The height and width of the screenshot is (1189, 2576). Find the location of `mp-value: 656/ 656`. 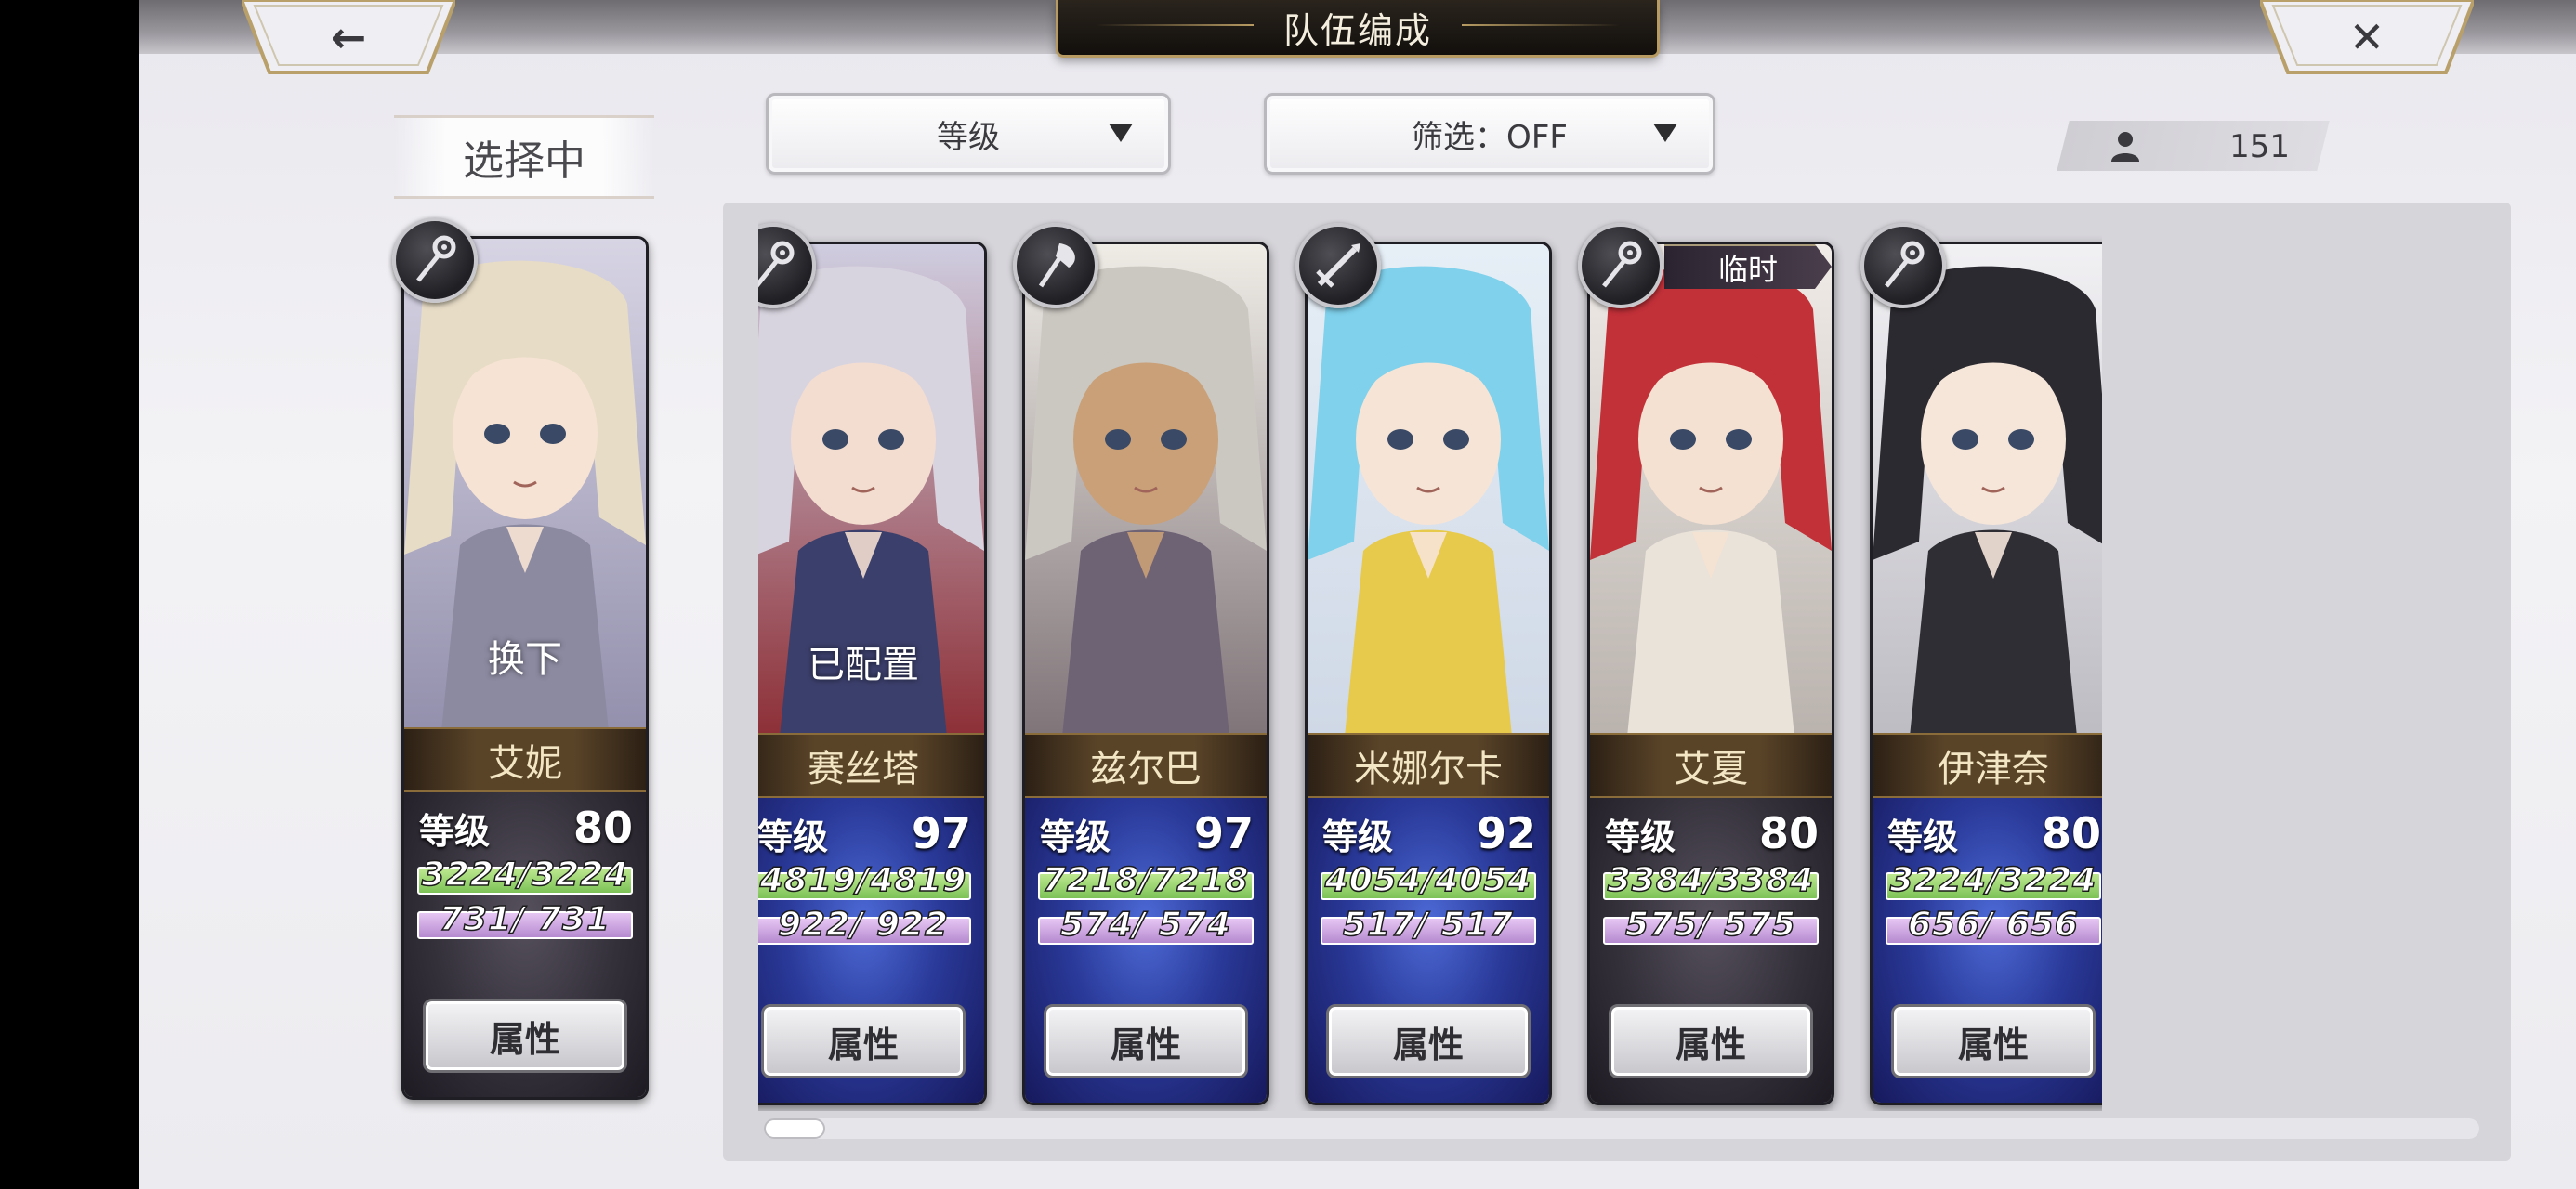

mp-value: 656/ 656 is located at coordinates (1993, 925).